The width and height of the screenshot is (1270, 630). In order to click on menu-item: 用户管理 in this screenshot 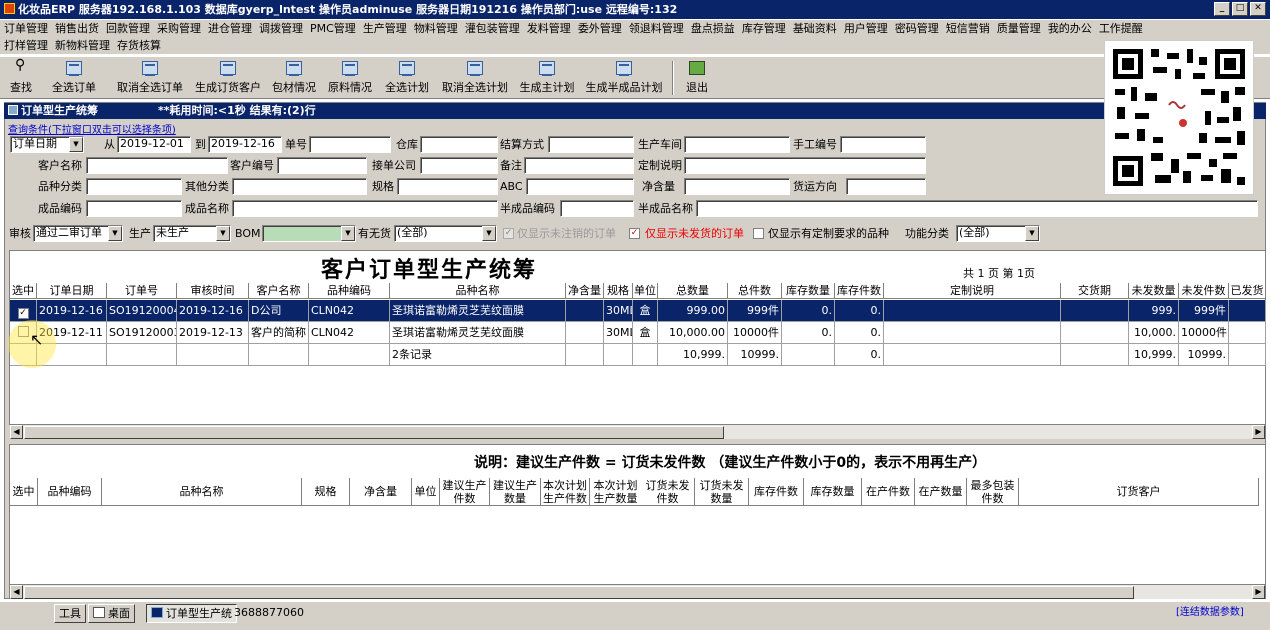, I will do `click(866, 28)`.